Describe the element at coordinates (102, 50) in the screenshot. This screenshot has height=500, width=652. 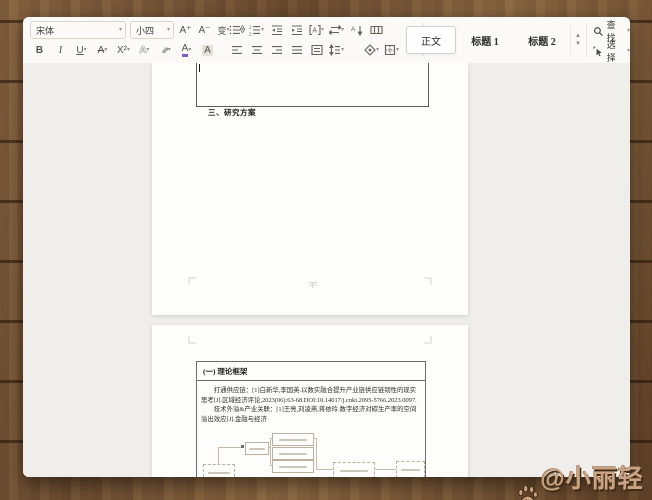
I see `strikethrough-button: A ▾` at that location.